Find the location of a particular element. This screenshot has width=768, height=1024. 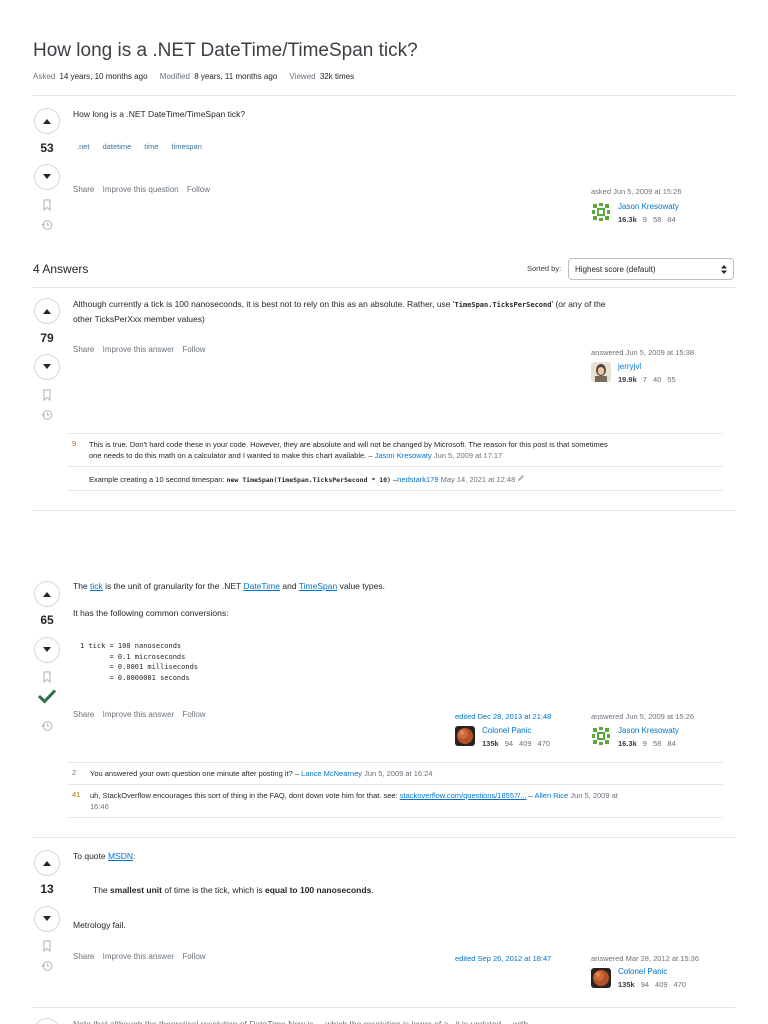

signer-time: answered Mar 28, 2012 at 15:36 is located at coordinates (645, 958).